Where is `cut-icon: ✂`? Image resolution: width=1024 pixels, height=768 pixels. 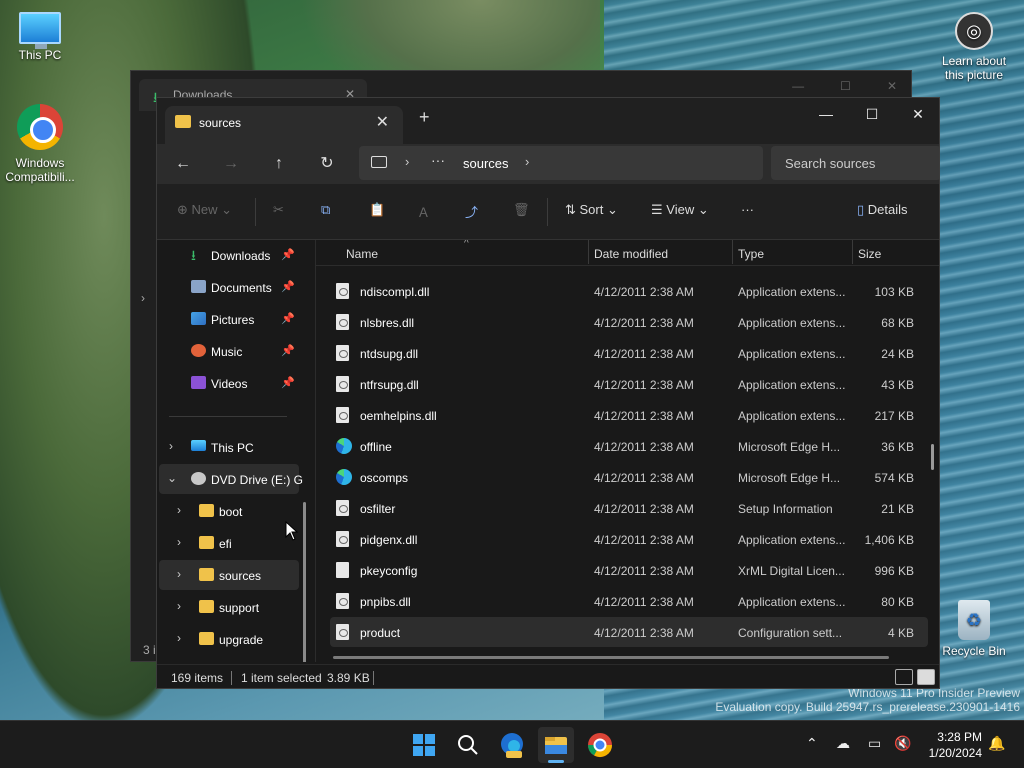
cut-icon: ✂ is located at coordinates (278, 210).